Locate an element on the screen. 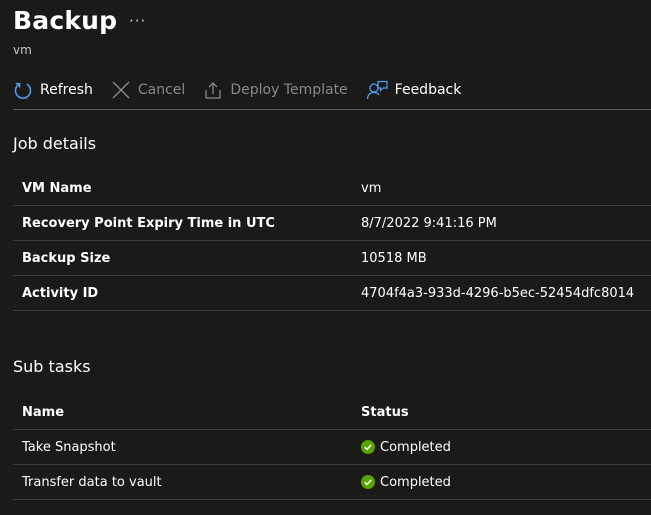  expiry-time-value: 8/7/2022 9:41:16 PM is located at coordinates (501, 223).